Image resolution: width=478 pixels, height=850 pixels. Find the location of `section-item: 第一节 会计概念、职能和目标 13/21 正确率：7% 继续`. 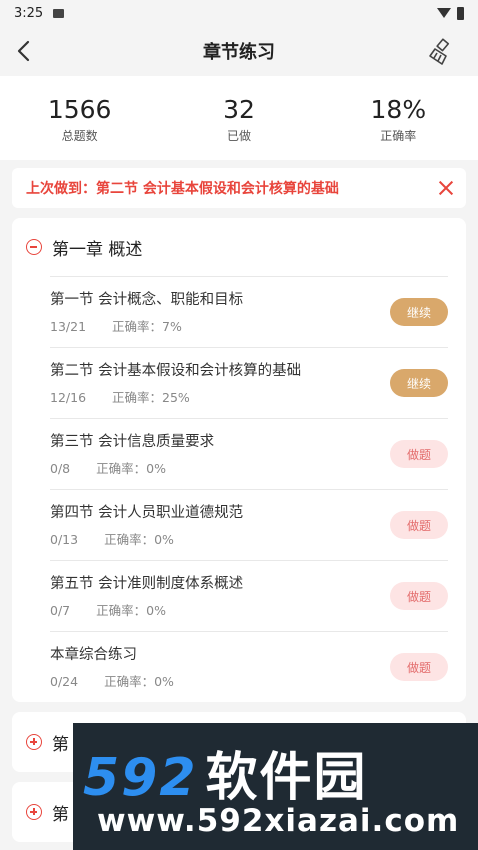

section-item: 第一节 会计概念、职能和目标 13/21 正确率：7% 继续 is located at coordinates (249, 311).